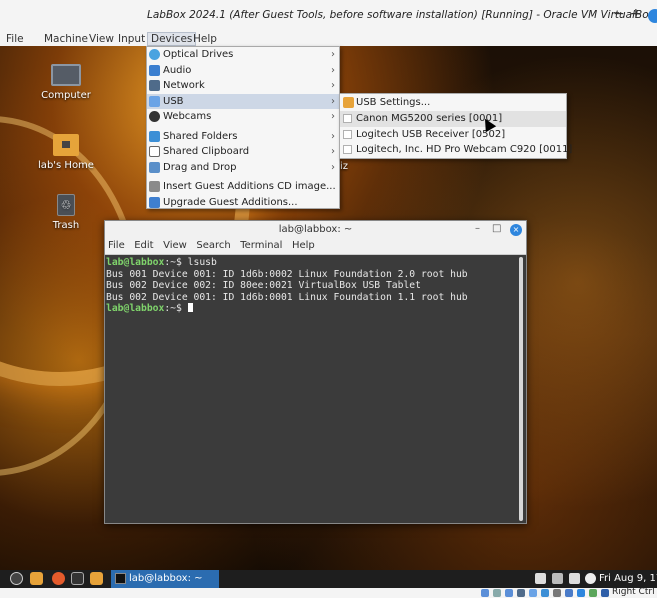 The image size is (657, 598). I want to click on terminal-launcher-icon, so click(77, 578).